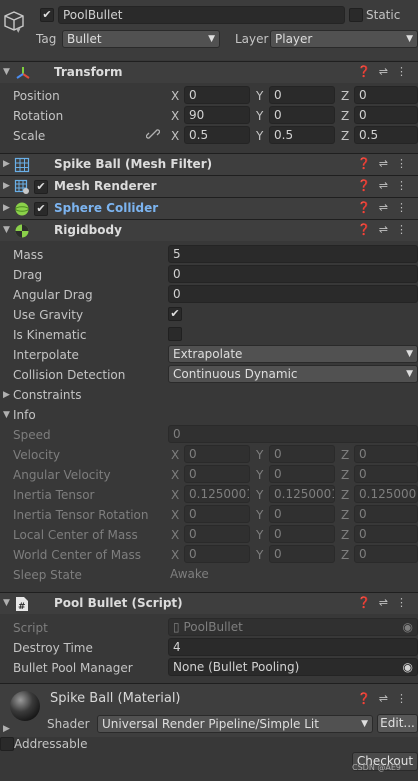 The width and height of the screenshot is (418, 781). What do you see at coordinates (46, 355) in the screenshot?
I see `interpolate-label: Interpolate` at bounding box center [46, 355].